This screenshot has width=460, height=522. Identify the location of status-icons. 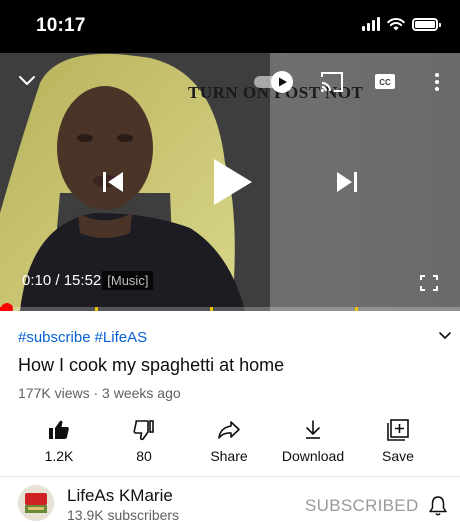
(401, 24).